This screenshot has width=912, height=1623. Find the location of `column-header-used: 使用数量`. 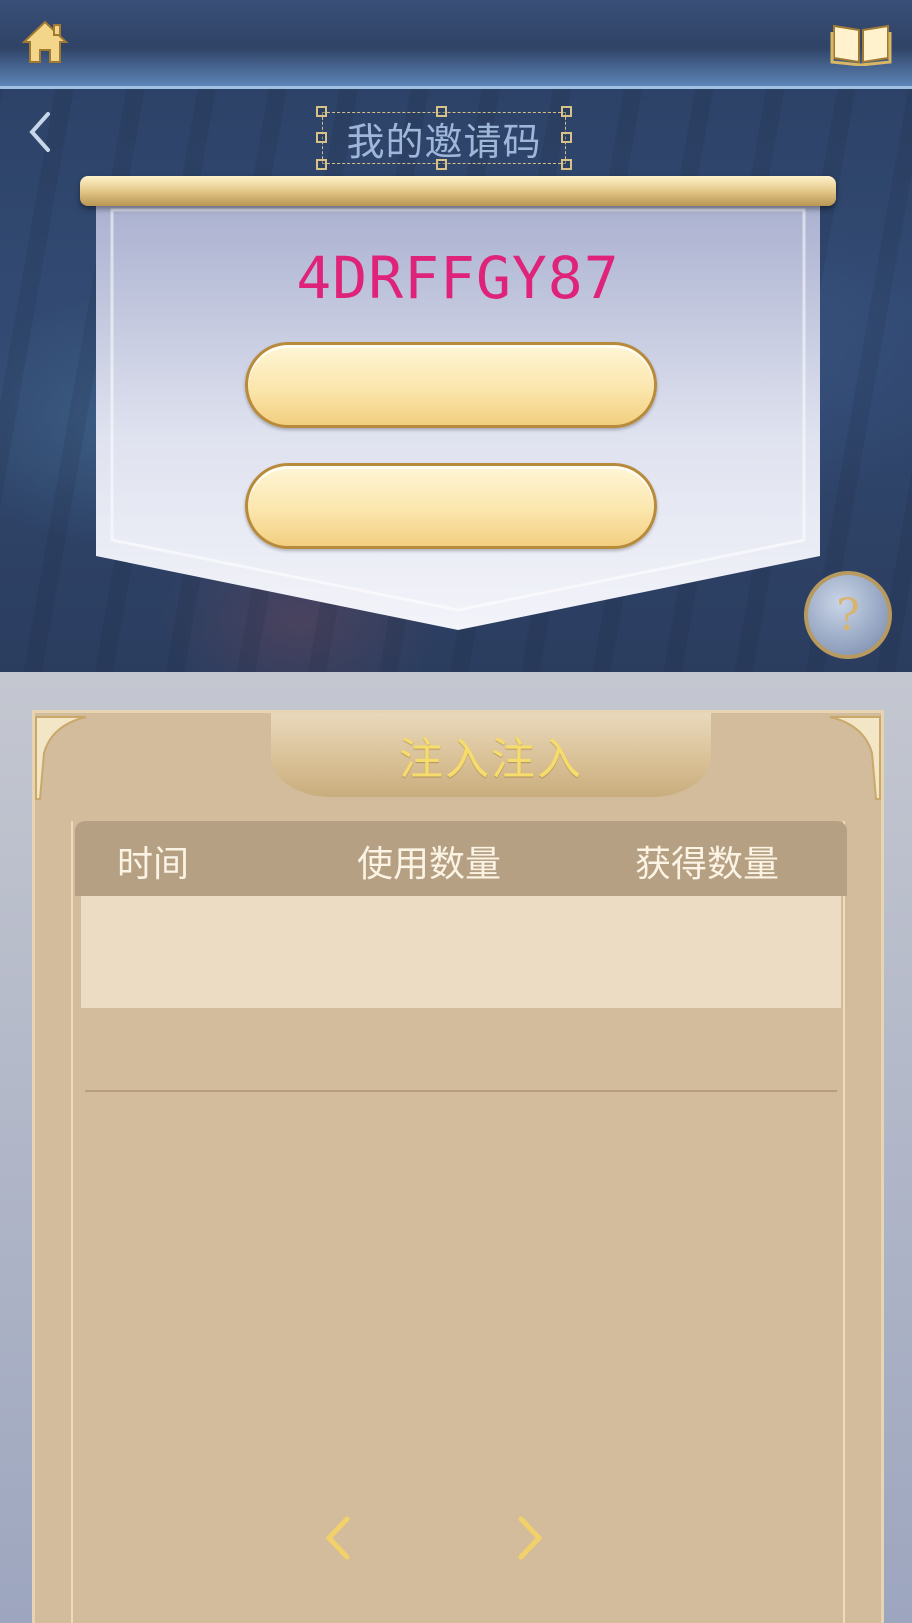

column-header-used: 使用数量 is located at coordinates (429, 864).